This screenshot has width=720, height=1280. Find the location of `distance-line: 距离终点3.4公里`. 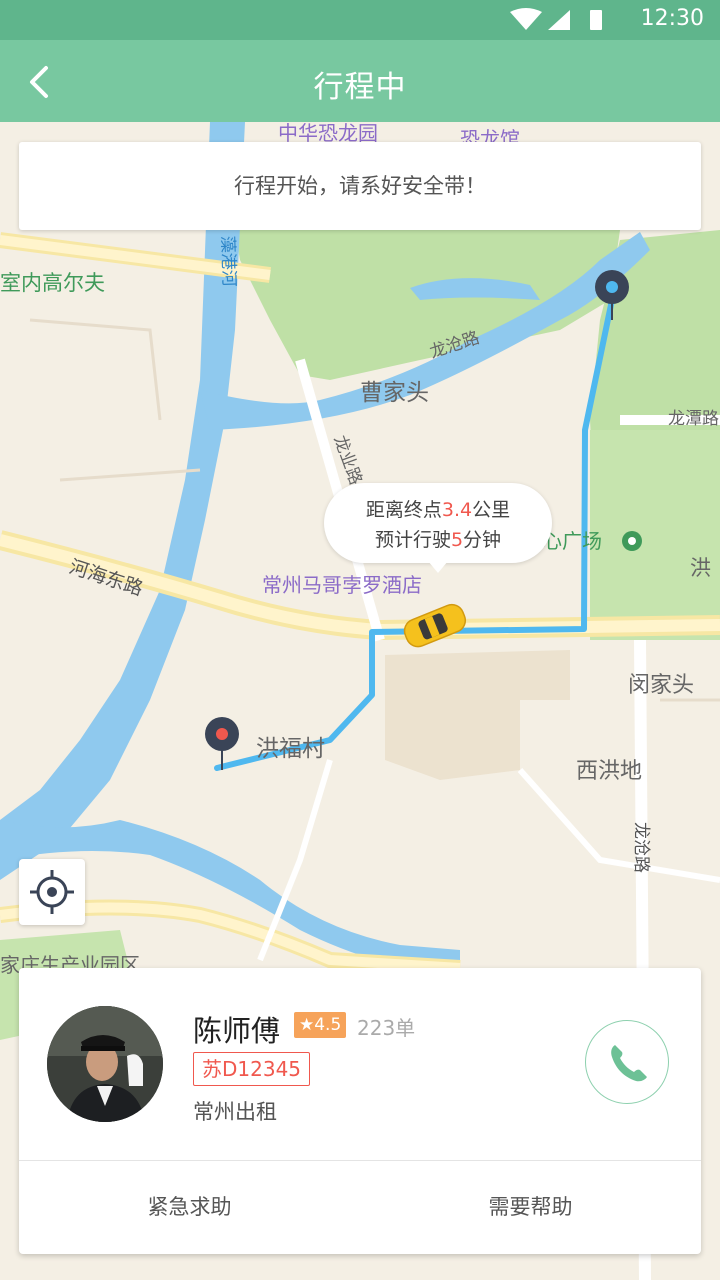

distance-line: 距离终点3.4公里 is located at coordinates (438, 508).